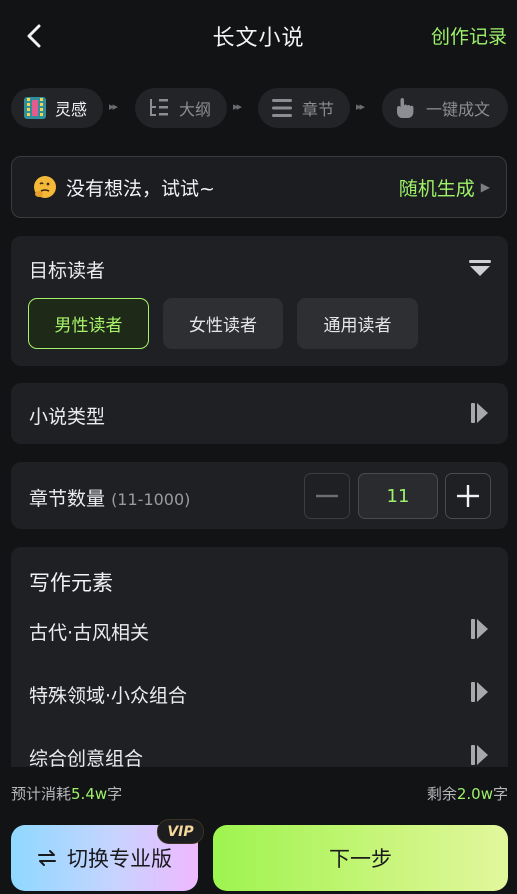 The height and width of the screenshot is (894, 517). Describe the element at coordinates (119, 859) in the screenshot. I see `switch-pro-label: 切换专业版` at that location.